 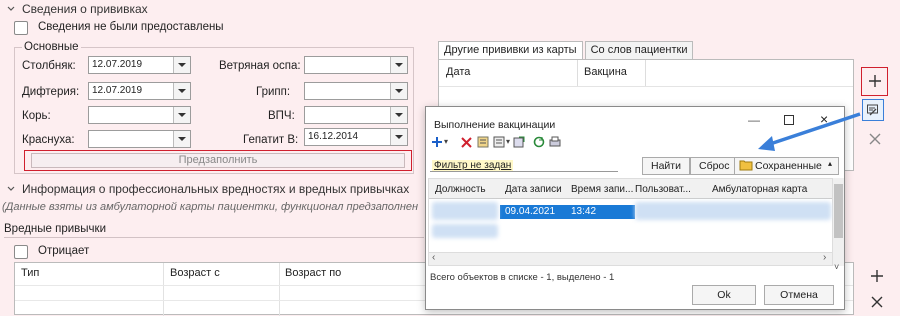 I want to click on hepatitis-b-label: Гепатит В:, so click(x=271, y=140).